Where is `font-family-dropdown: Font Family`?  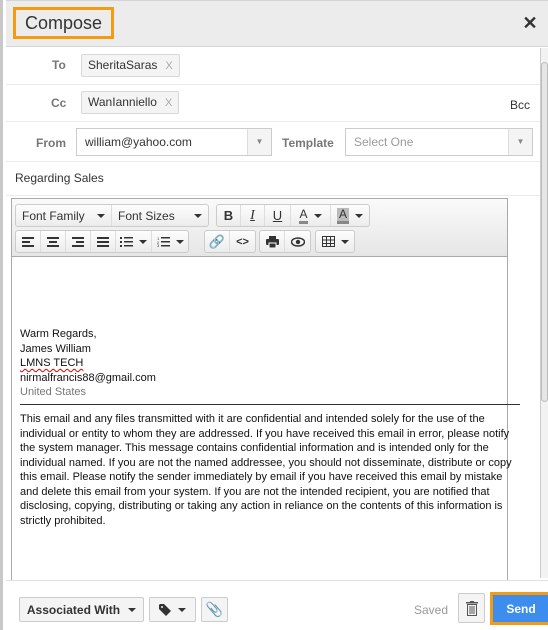 font-family-dropdown: Font Family is located at coordinates (64, 215).